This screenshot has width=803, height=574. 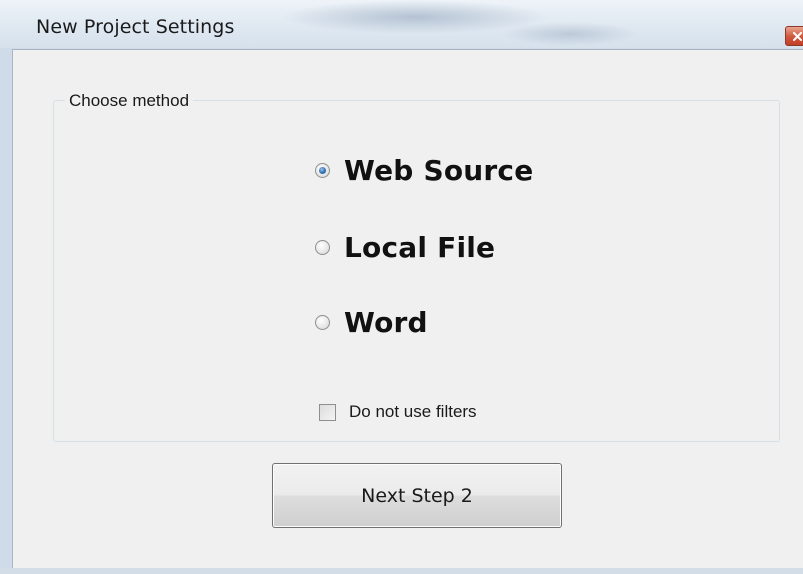 I want to click on window-title: New Project Settings, so click(x=135, y=27).